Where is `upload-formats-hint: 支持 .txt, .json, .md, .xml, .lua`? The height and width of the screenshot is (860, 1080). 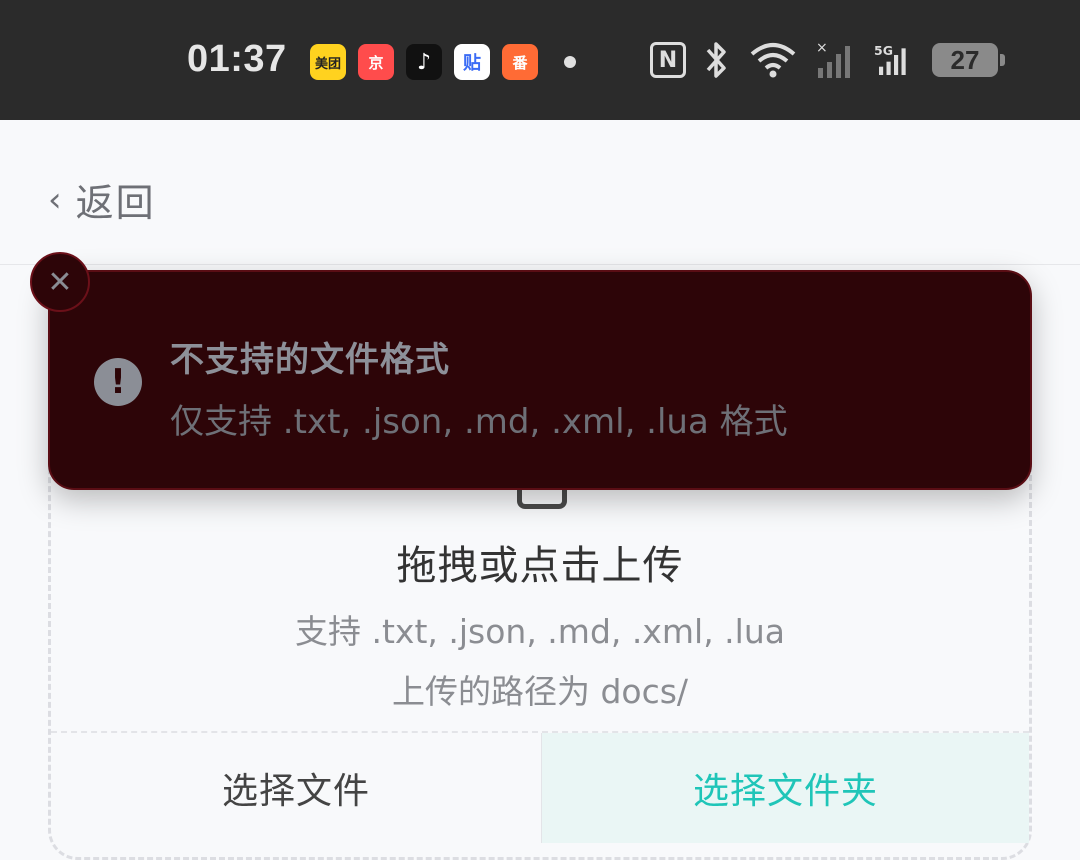
upload-formats-hint: 支持 .txt, .json, .md, .xml, .lua is located at coordinates (540, 631).